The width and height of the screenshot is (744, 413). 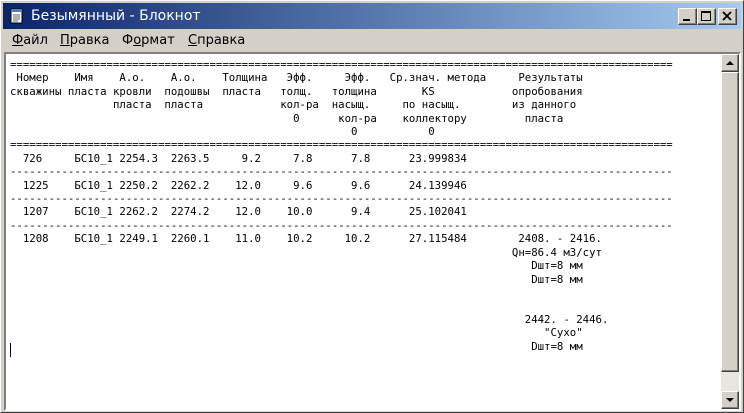 I want to click on scroll-down-button, so click(x=730, y=400).